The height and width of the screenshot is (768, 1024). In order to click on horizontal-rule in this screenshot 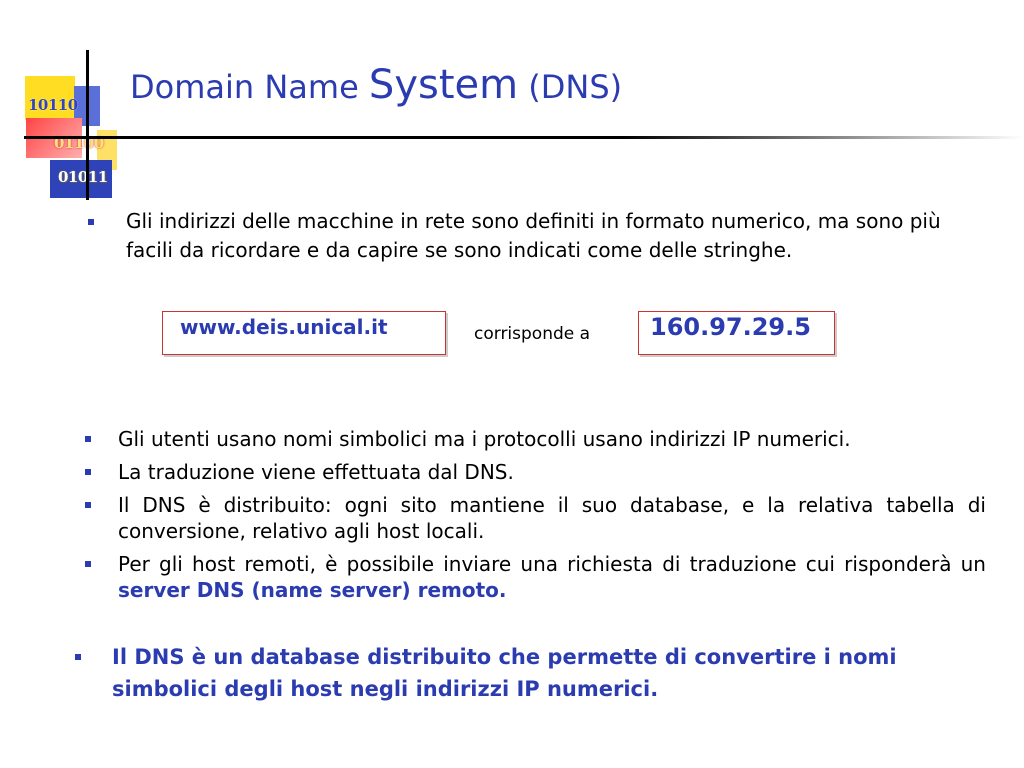, I will do `click(524, 137)`.